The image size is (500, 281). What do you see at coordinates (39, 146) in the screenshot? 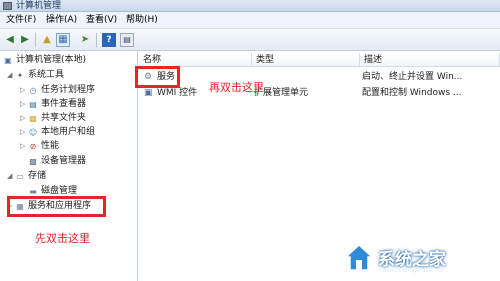
I see `tree-item-performance: ▷ ⊘ 性能` at bounding box center [39, 146].